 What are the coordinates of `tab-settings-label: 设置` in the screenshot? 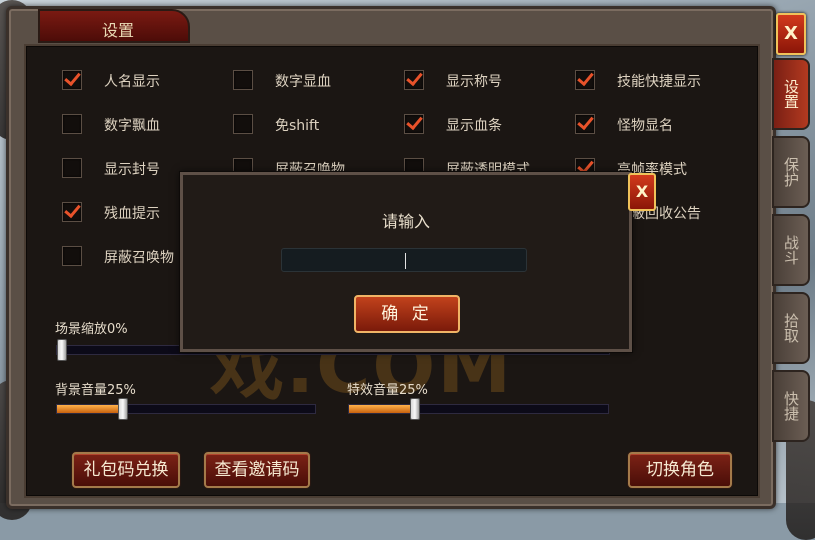 It's located at (791, 94).